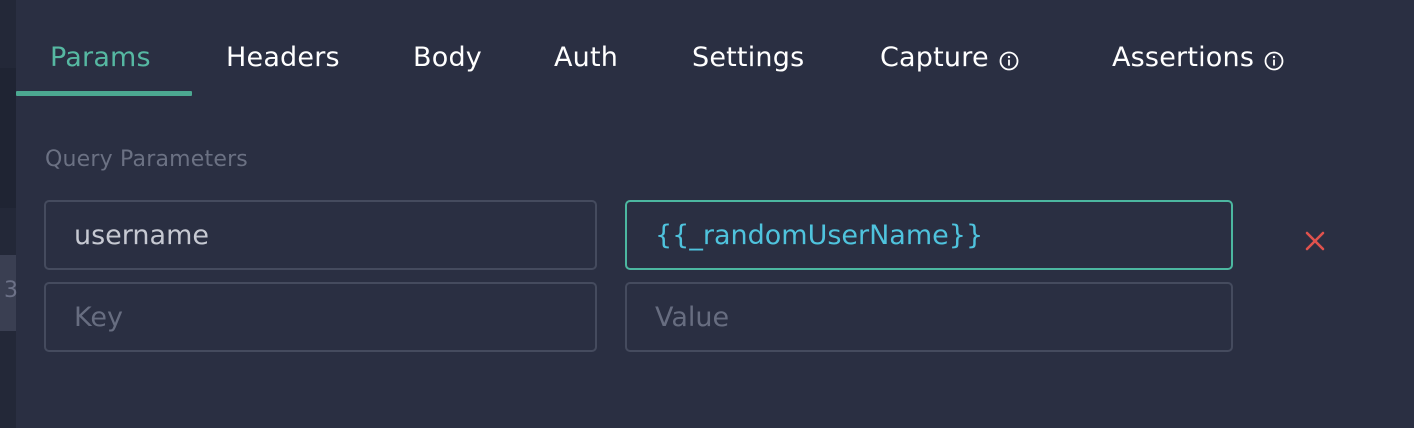 This screenshot has height=428, width=1414. I want to click on param-key-input: username, so click(320, 235).